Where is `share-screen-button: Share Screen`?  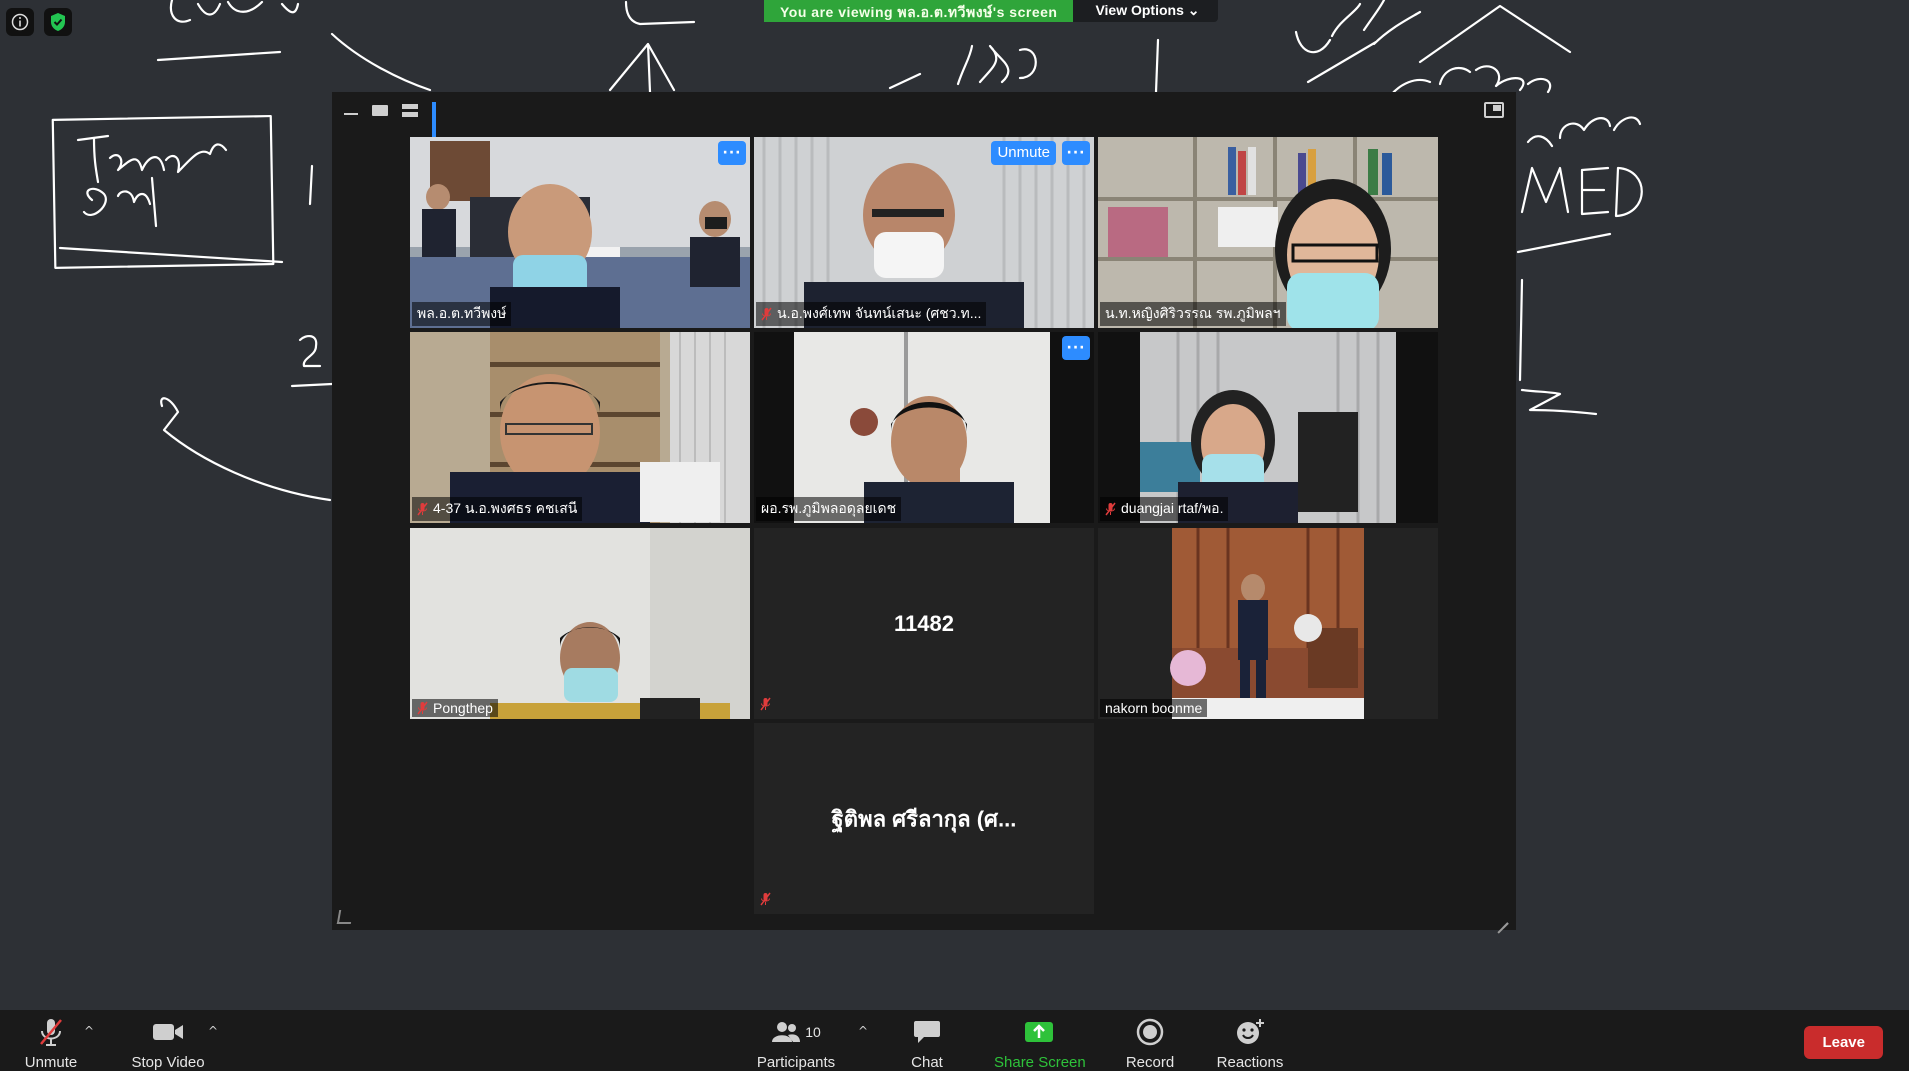
share-screen-button: Share Screen is located at coordinates (1040, 1043).